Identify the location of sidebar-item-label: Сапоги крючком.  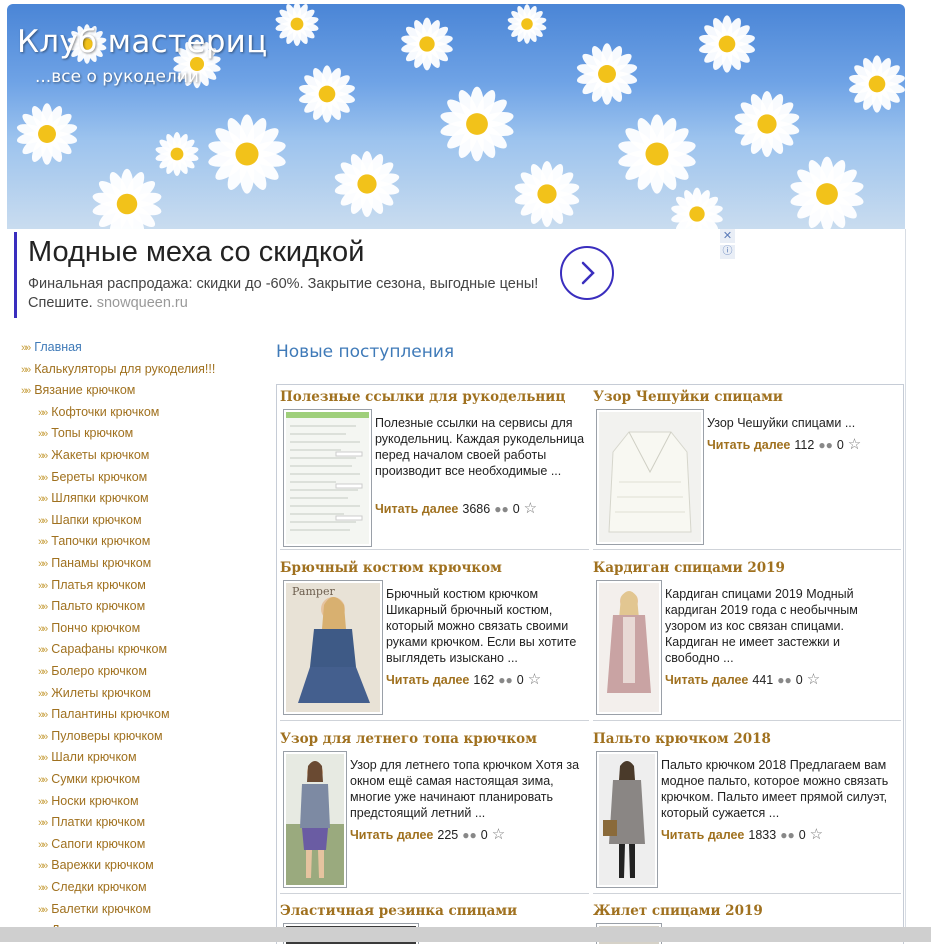
(98, 843).